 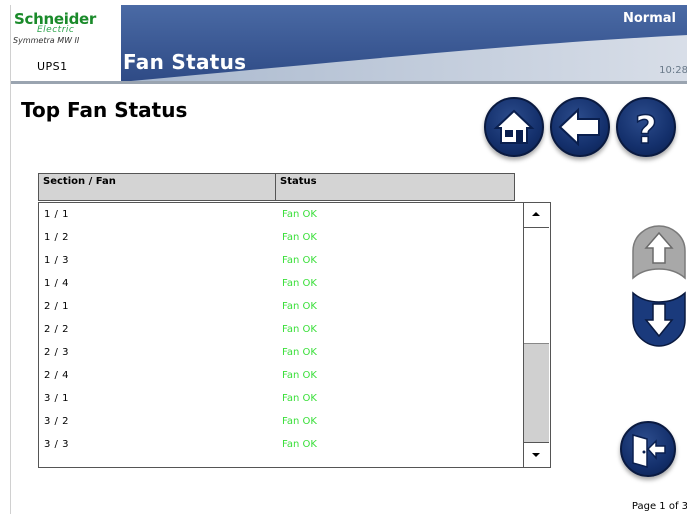 What do you see at coordinates (279, 283) in the screenshot?
I see `table-row: 1 / 4 Fan OK` at bounding box center [279, 283].